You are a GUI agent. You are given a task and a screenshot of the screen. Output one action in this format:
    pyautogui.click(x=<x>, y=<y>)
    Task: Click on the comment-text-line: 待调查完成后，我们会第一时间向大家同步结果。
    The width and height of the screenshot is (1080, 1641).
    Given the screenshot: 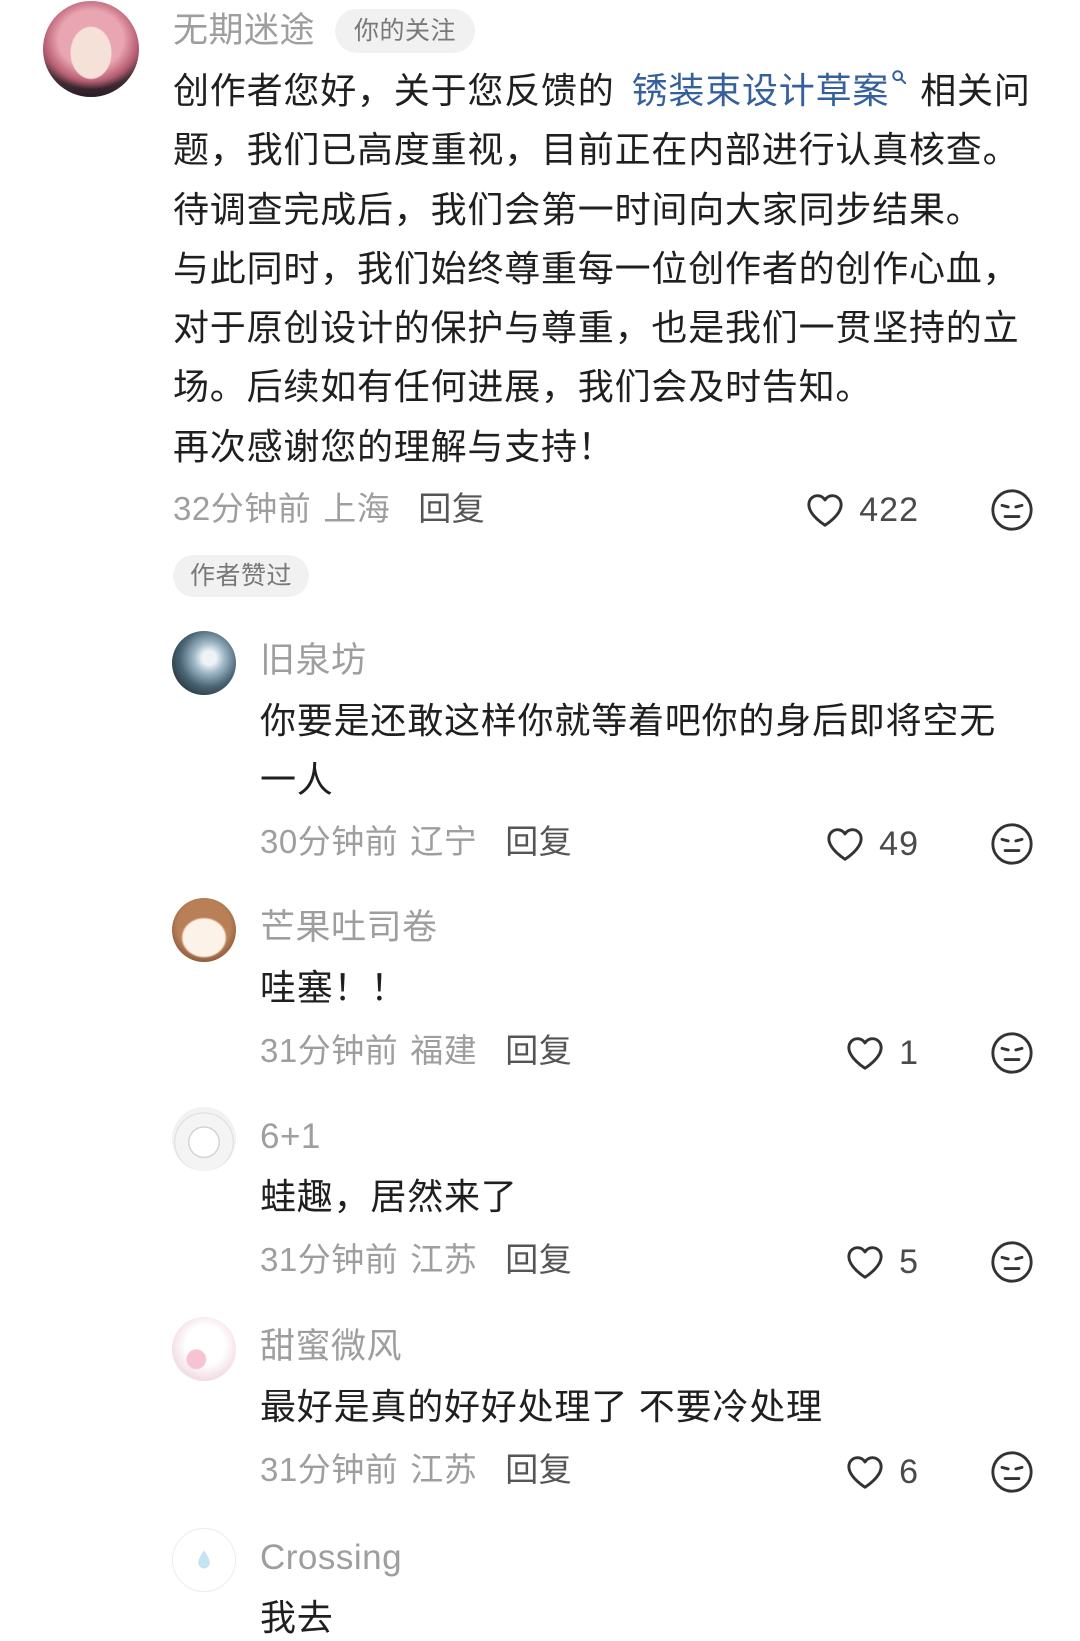 What is the action you would take?
    pyautogui.click(x=578, y=209)
    